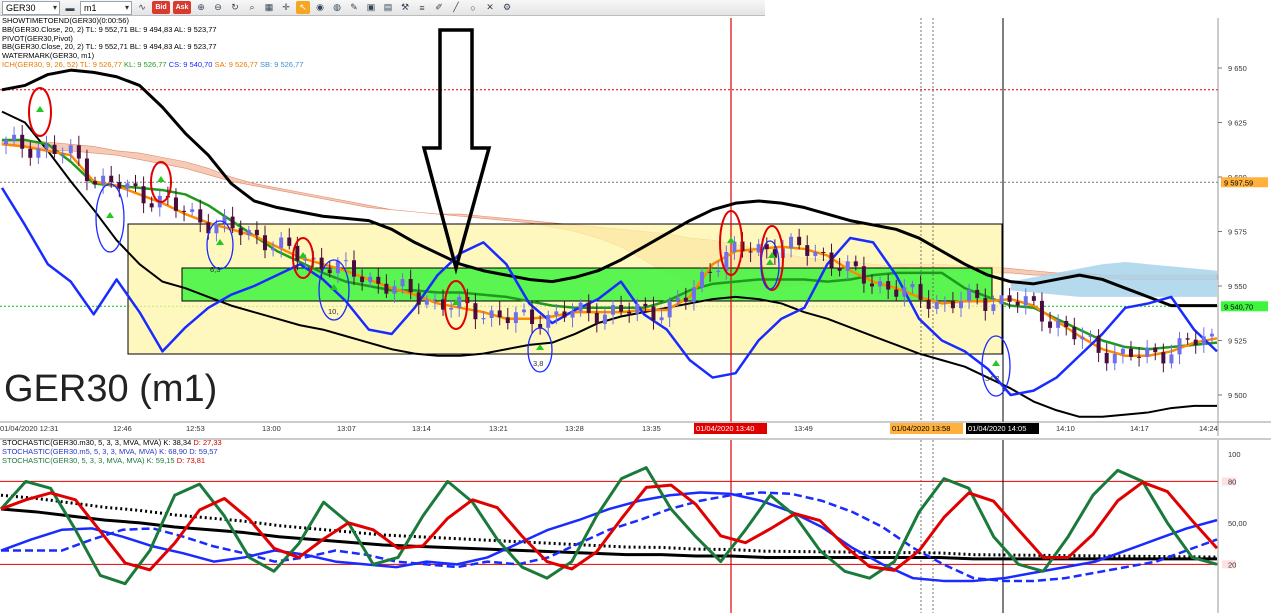 This screenshot has height=613, width=1271. What do you see at coordinates (405, 7) in the screenshot?
I see `indicator-icon: ⚒` at bounding box center [405, 7].